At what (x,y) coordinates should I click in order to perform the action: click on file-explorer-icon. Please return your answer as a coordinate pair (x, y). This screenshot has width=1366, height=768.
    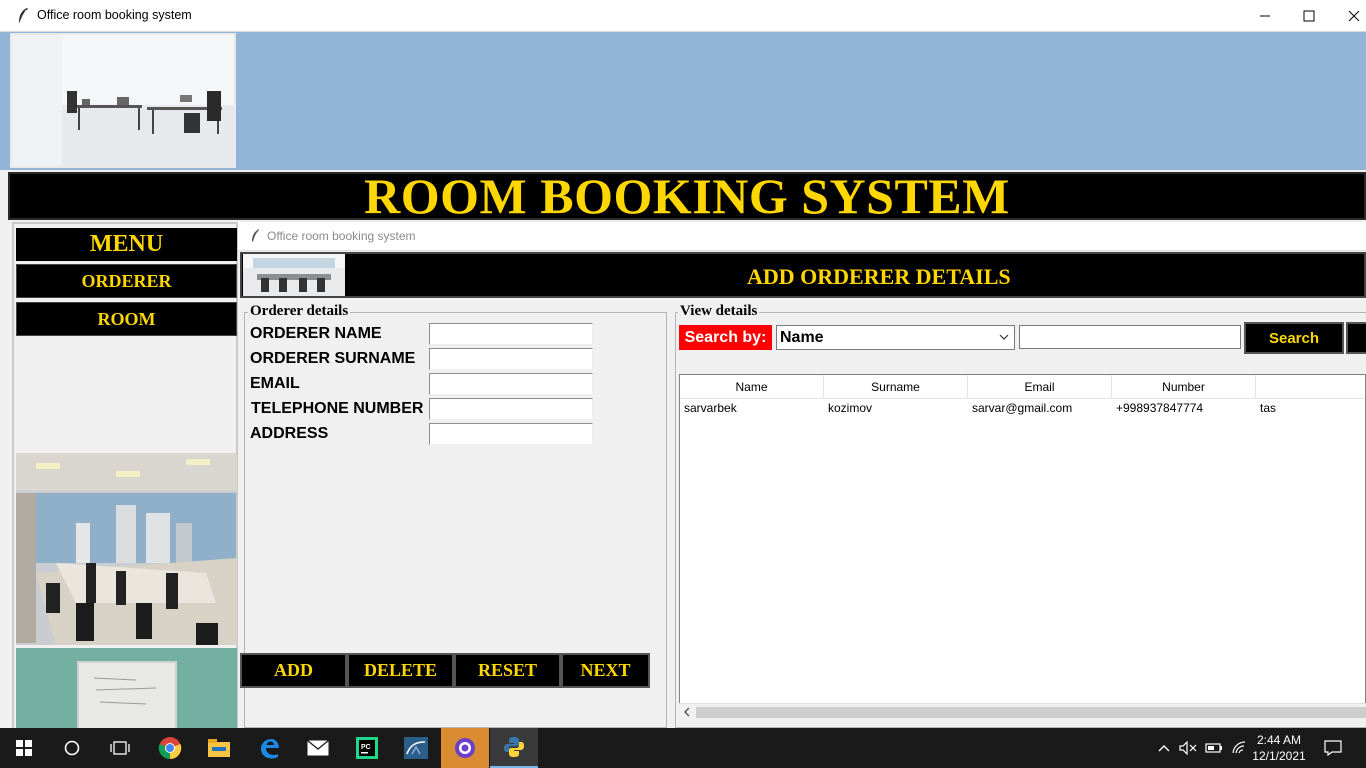
    Looking at the image, I should click on (219, 748).